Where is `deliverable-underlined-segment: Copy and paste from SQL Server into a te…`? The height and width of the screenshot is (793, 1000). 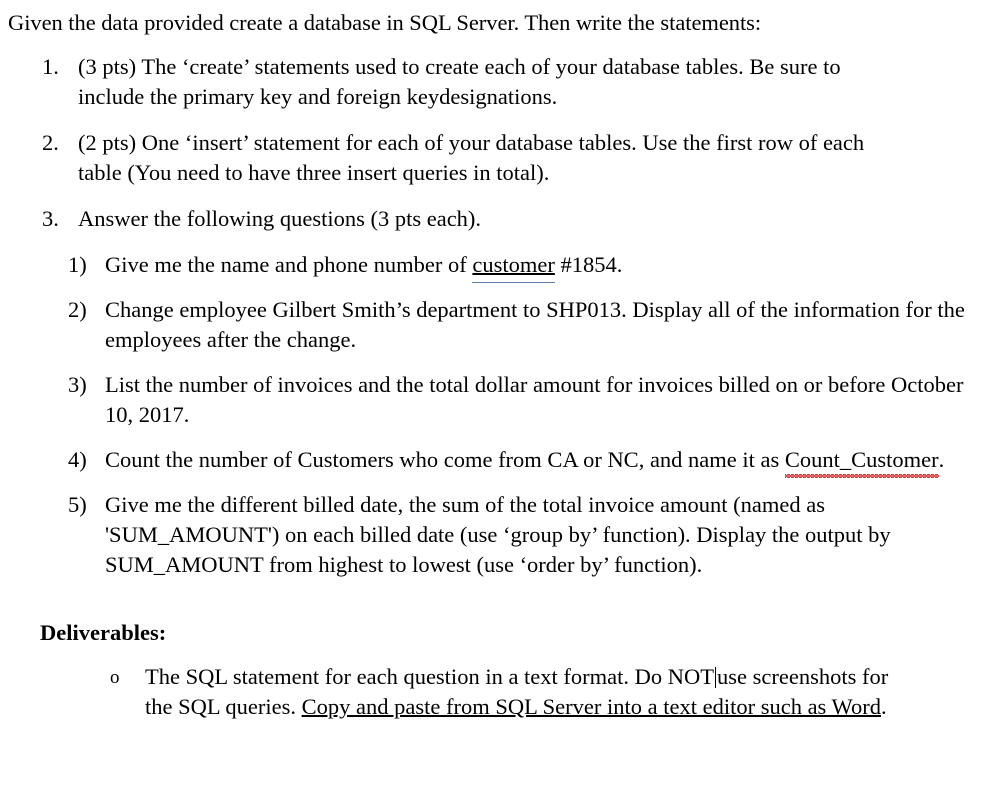 deliverable-underlined-segment: Copy and paste from SQL Server into a te… is located at coordinates (591, 706).